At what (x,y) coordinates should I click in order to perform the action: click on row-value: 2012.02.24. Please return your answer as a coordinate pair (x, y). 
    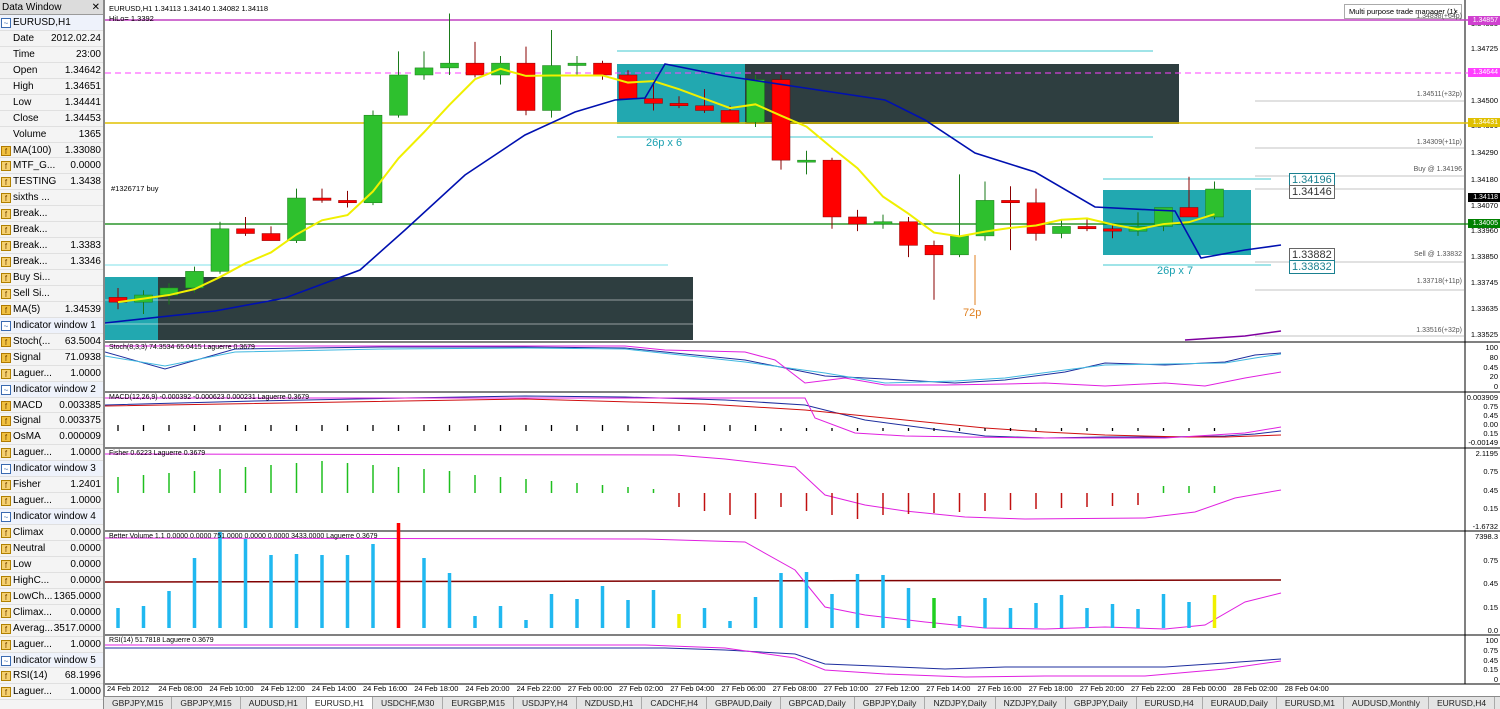
    Looking at the image, I should click on (75, 38).